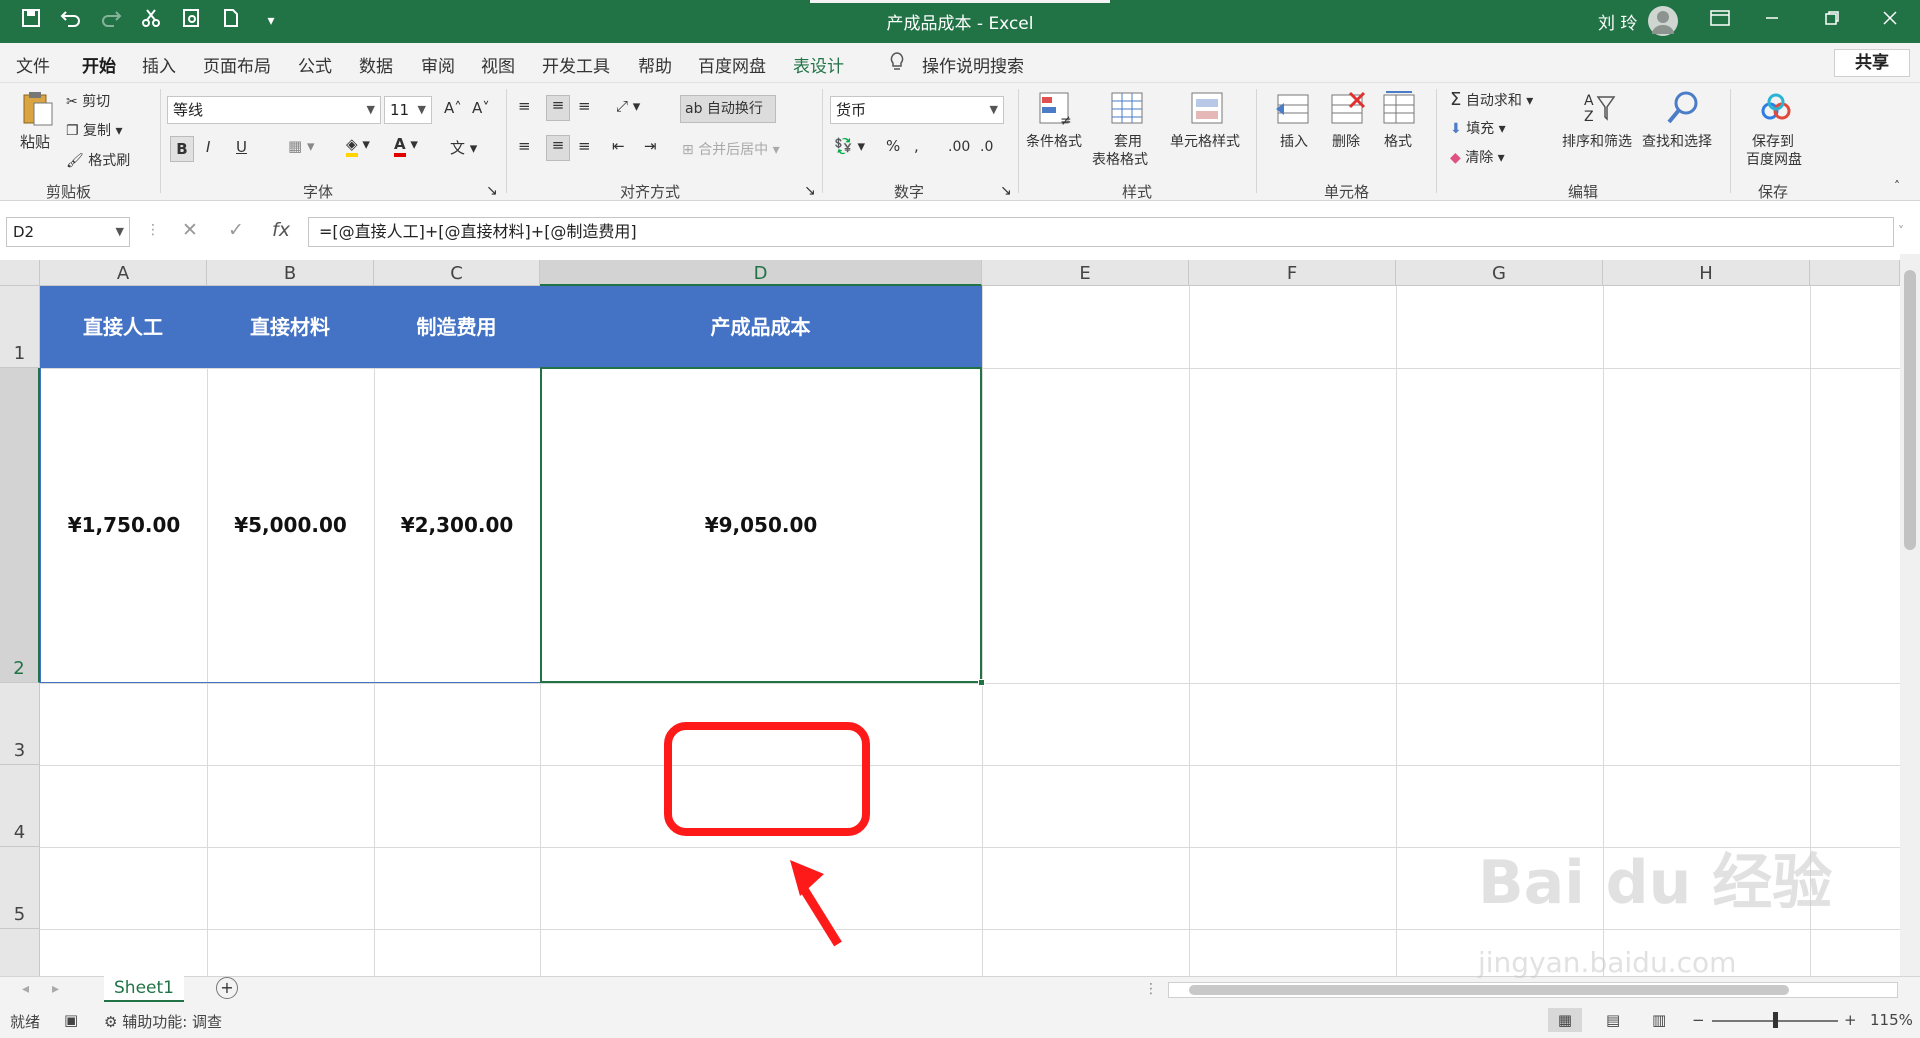  What do you see at coordinates (1499, 273) in the screenshot?
I see `column-header-g: G` at bounding box center [1499, 273].